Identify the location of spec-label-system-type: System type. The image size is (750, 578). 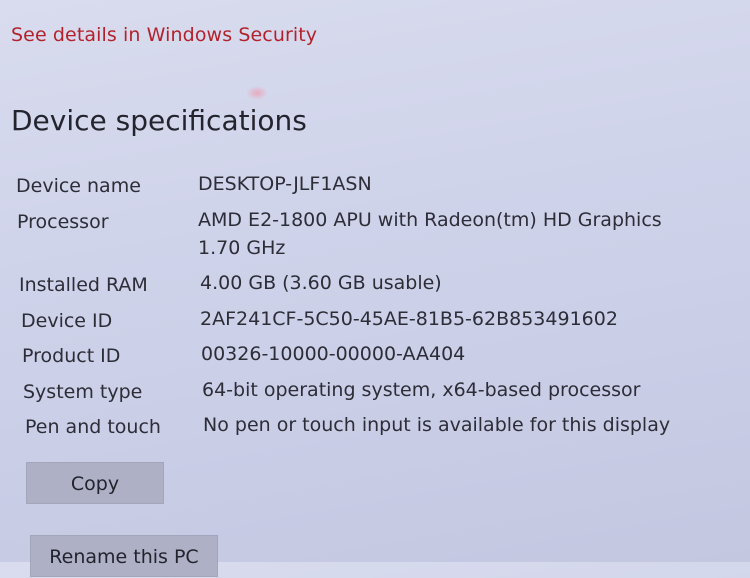
(83, 392).